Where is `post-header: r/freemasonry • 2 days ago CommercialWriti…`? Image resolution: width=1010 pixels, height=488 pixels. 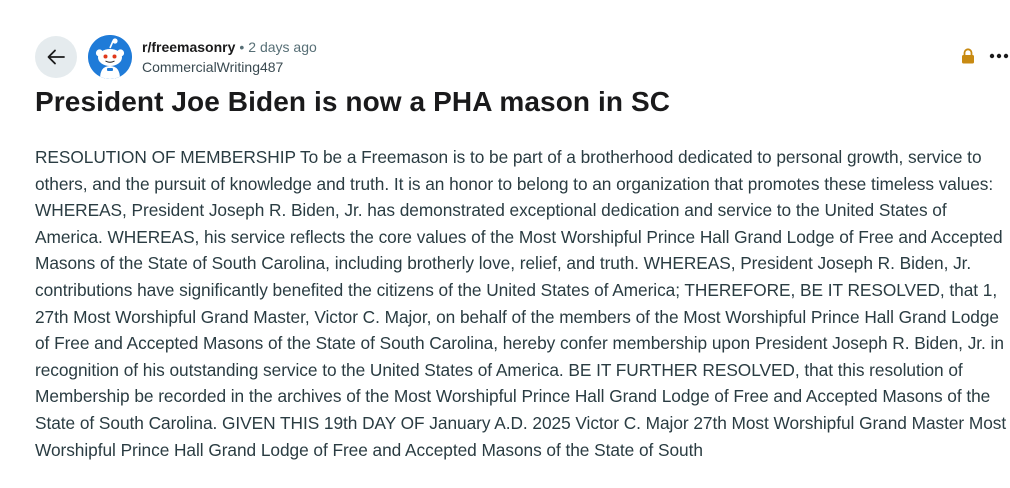 post-header: r/freemasonry • 2 days ago CommercialWriti… is located at coordinates (522, 57).